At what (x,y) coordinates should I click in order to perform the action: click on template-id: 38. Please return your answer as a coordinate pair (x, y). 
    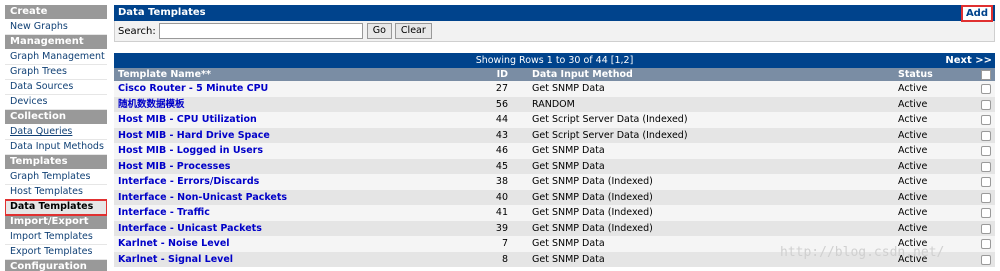
    Looking at the image, I should click on (501, 181).